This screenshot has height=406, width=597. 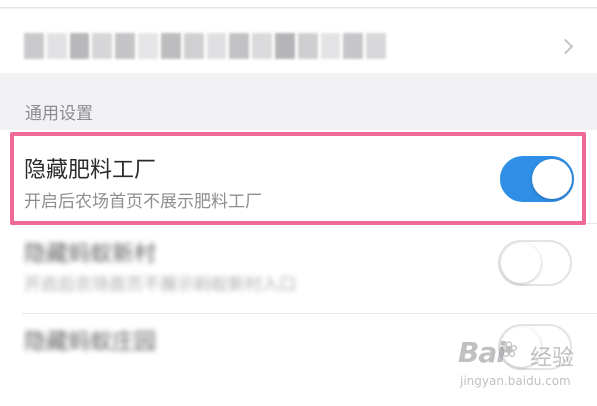 I want to click on hide-fertilizer-factory-toggle, so click(x=537, y=179).